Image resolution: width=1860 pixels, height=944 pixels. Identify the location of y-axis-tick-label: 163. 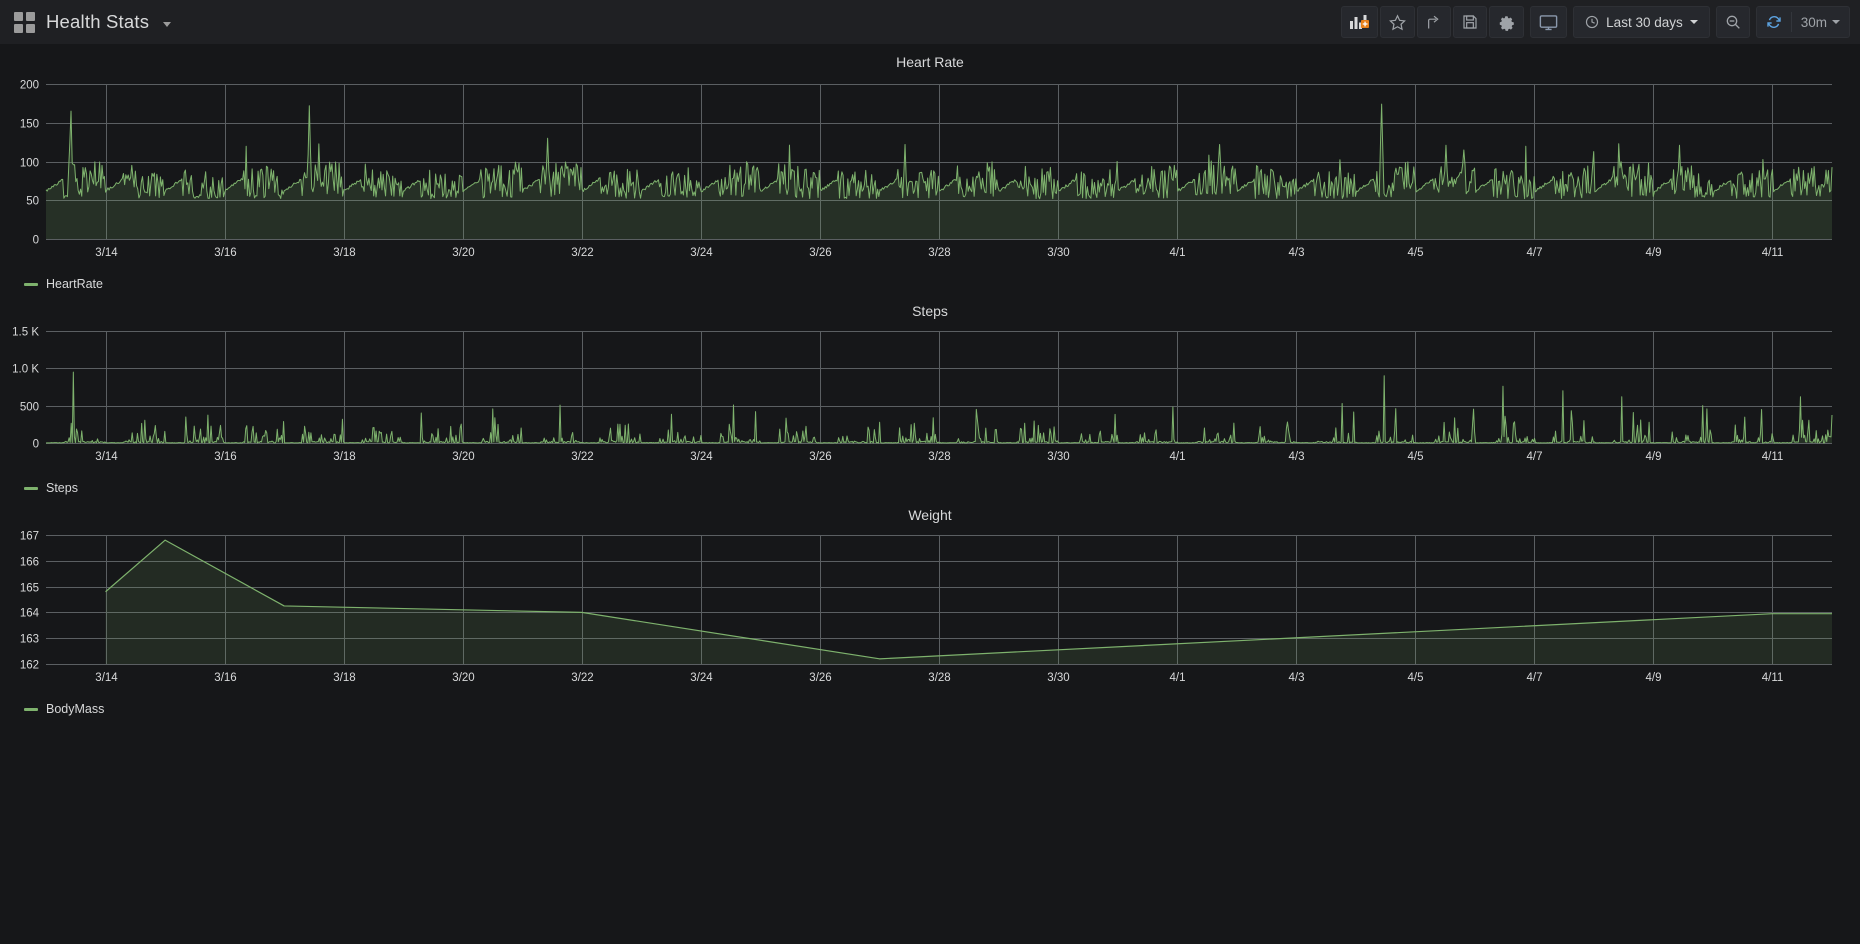
(29, 640).